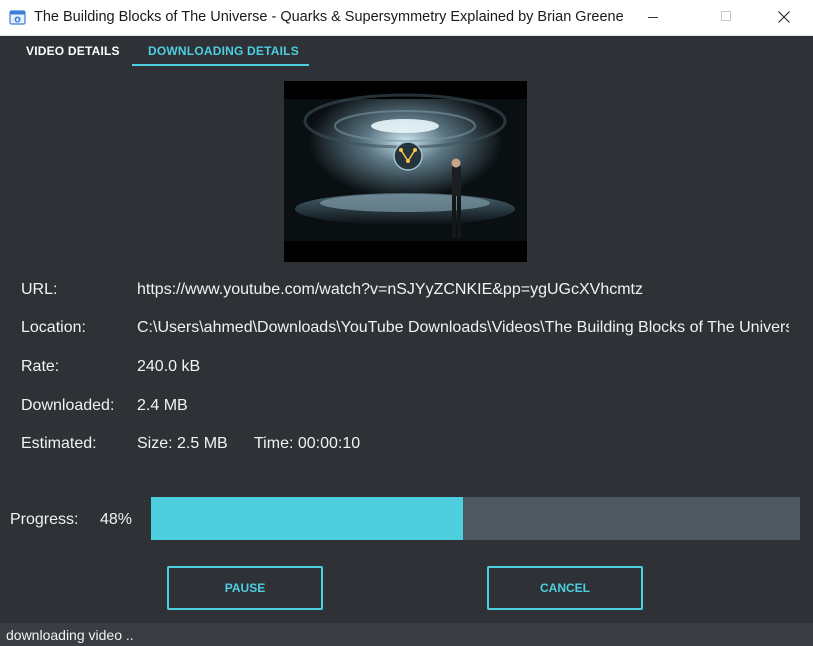  What do you see at coordinates (245, 588) in the screenshot?
I see `pause-button: PAUSE` at bounding box center [245, 588].